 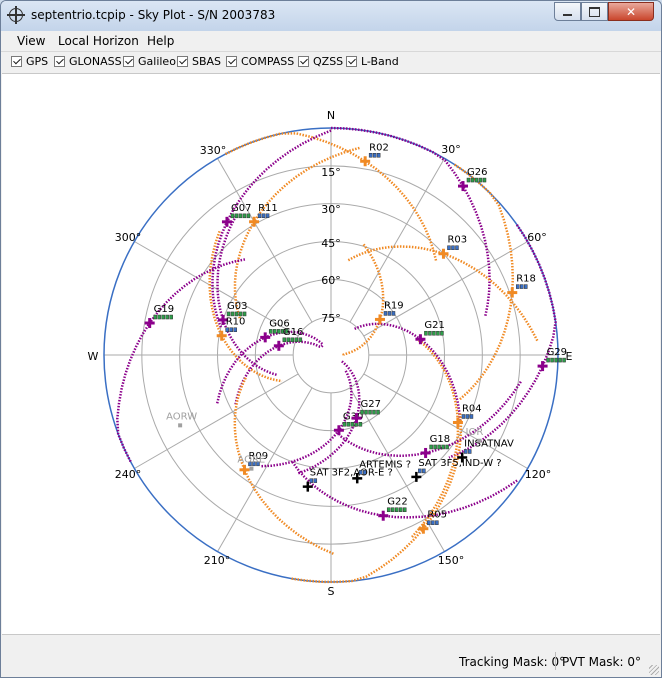 I want to click on filter-gps: GPS, so click(x=29, y=61).